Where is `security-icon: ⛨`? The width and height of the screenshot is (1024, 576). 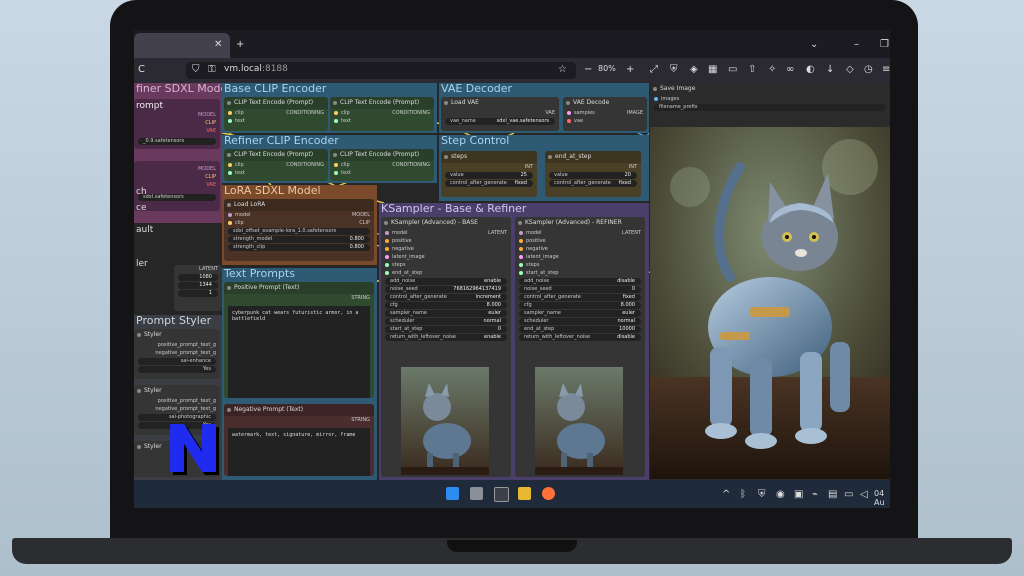 security-icon: ⛨ is located at coordinates (762, 495).